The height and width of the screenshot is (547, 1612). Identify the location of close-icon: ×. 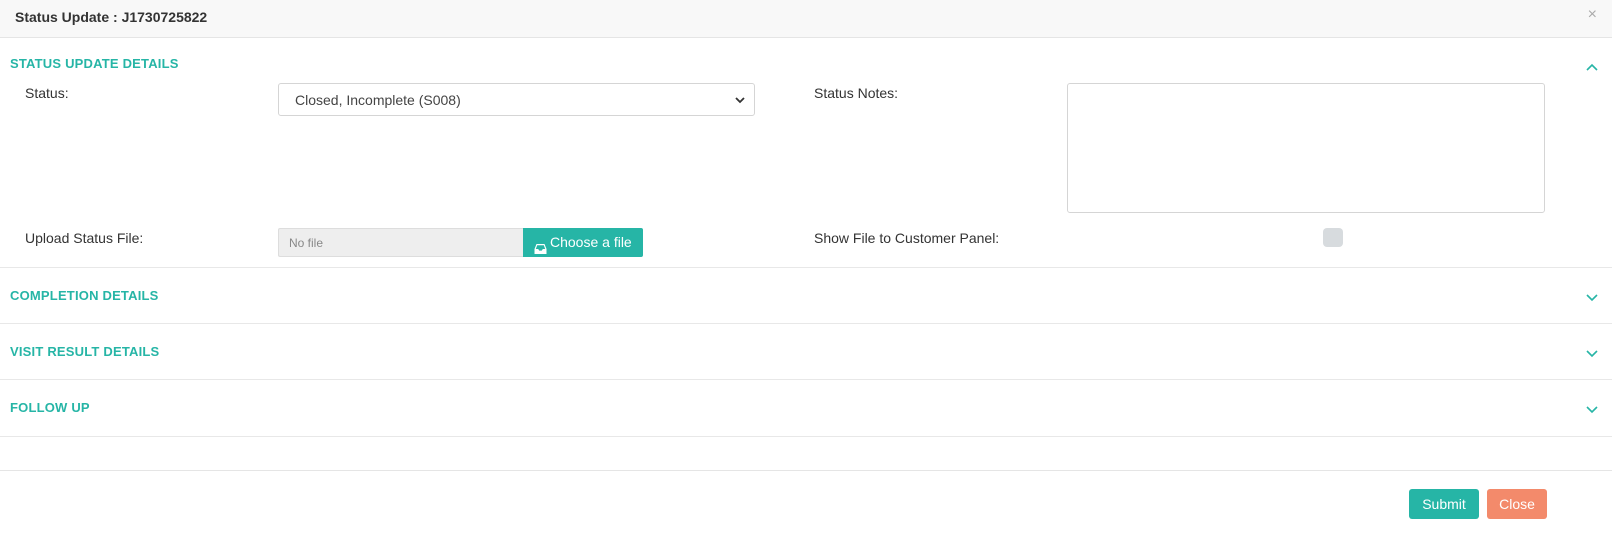
(1592, 15).